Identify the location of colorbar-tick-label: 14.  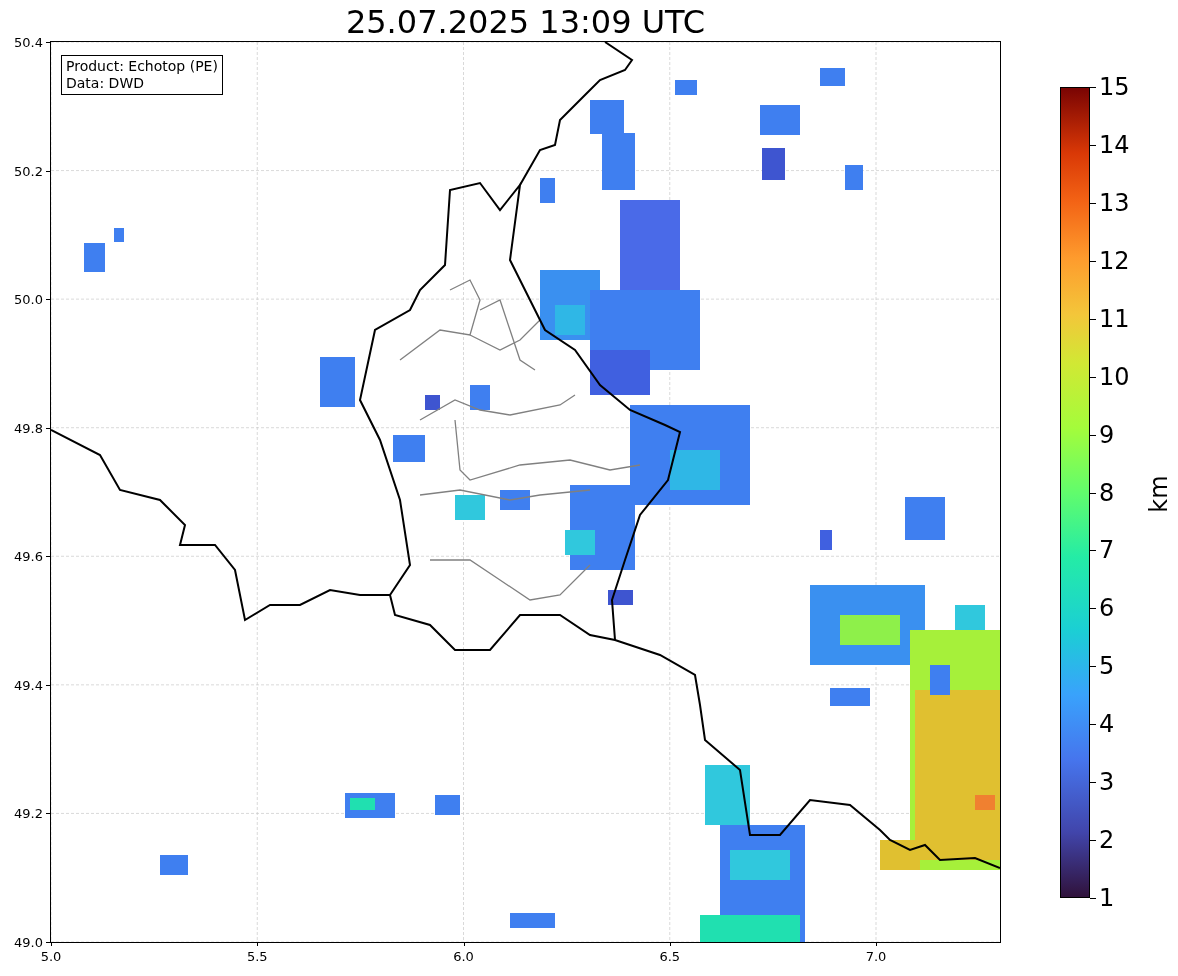
(1114, 144).